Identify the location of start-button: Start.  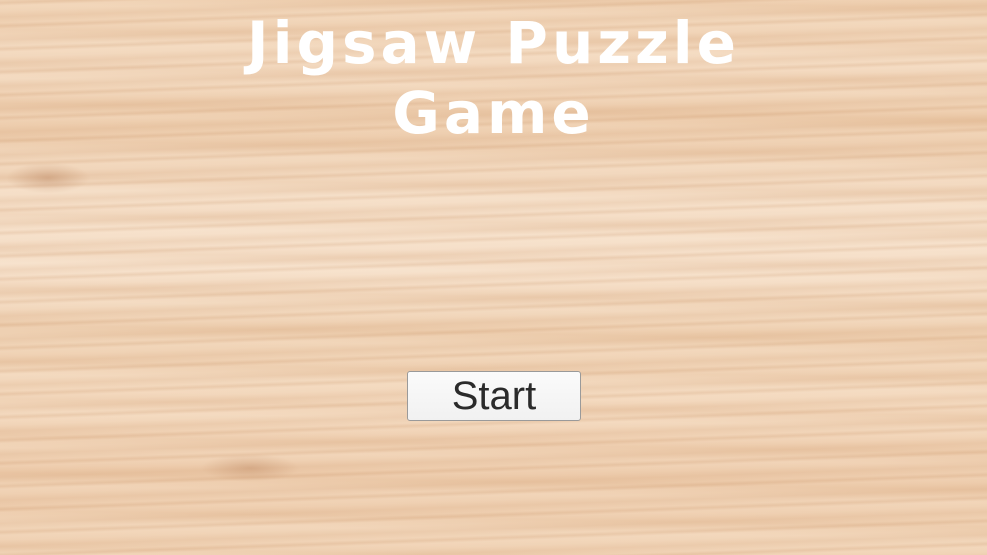
(494, 396).